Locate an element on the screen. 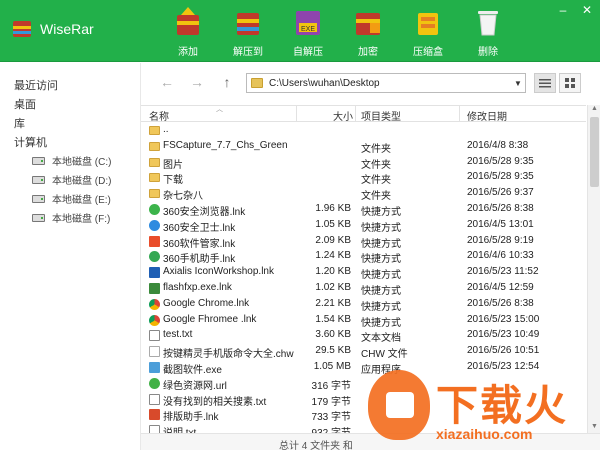 This screenshot has width=600, height=450. title-toolbar-bar: WiseRar 添加 解压到 EXE 自解压 加密 压缩盒 删除 – ✕ is located at coordinates (300, 31).